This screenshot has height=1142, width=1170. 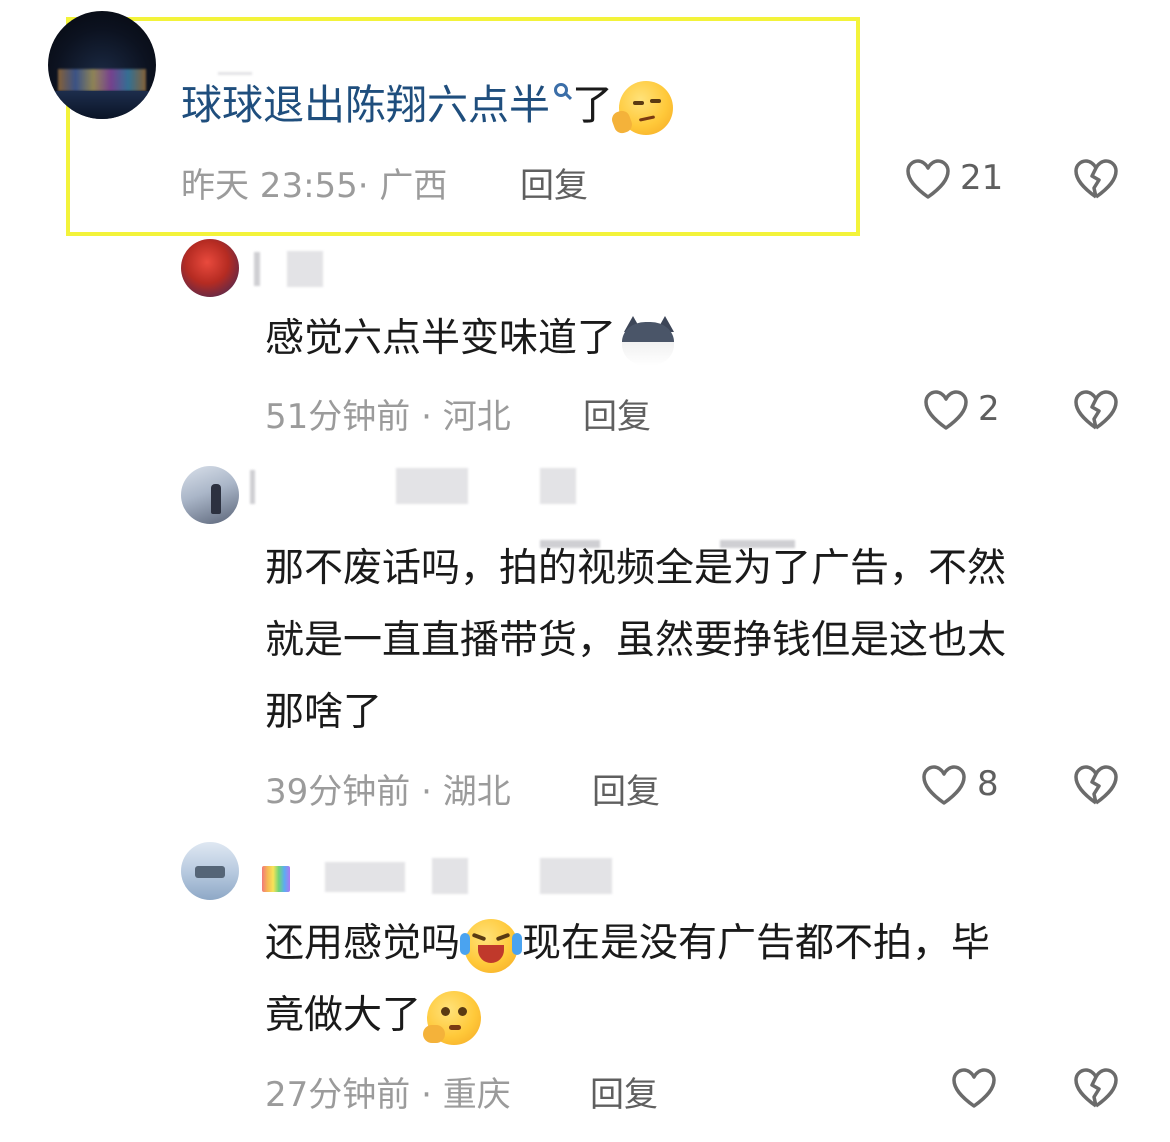 What do you see at coordinates (324, 712) in the screenshot?
I see `comment-line: 那啥了` at bounding box center [324, 712].